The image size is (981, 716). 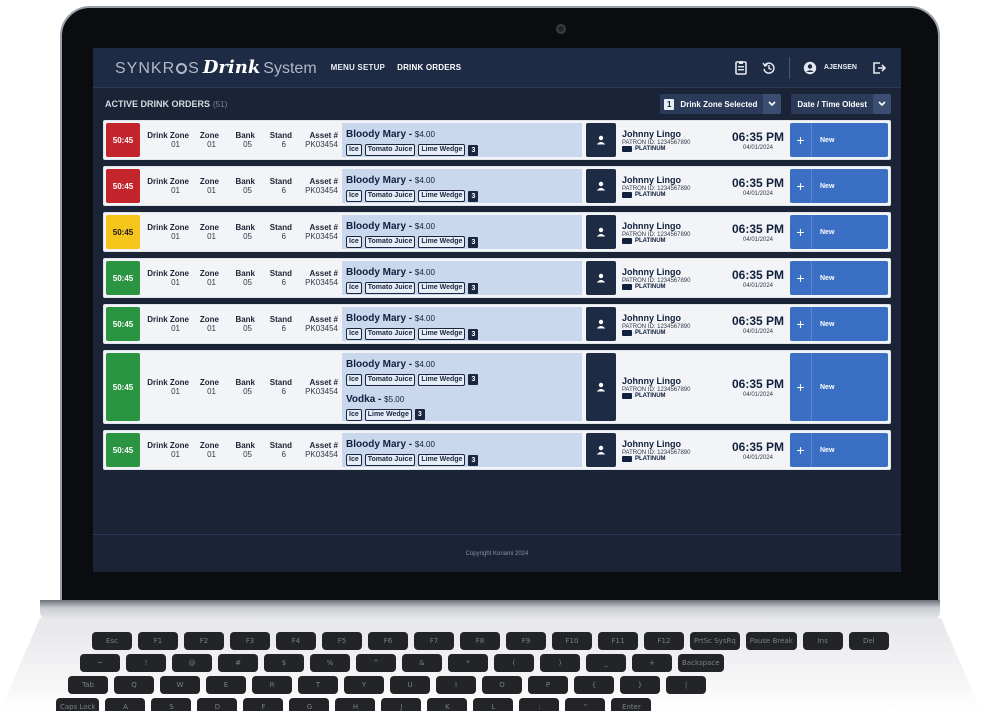 I want to click on drink-price: $5.00, so click(x=394, y=399).